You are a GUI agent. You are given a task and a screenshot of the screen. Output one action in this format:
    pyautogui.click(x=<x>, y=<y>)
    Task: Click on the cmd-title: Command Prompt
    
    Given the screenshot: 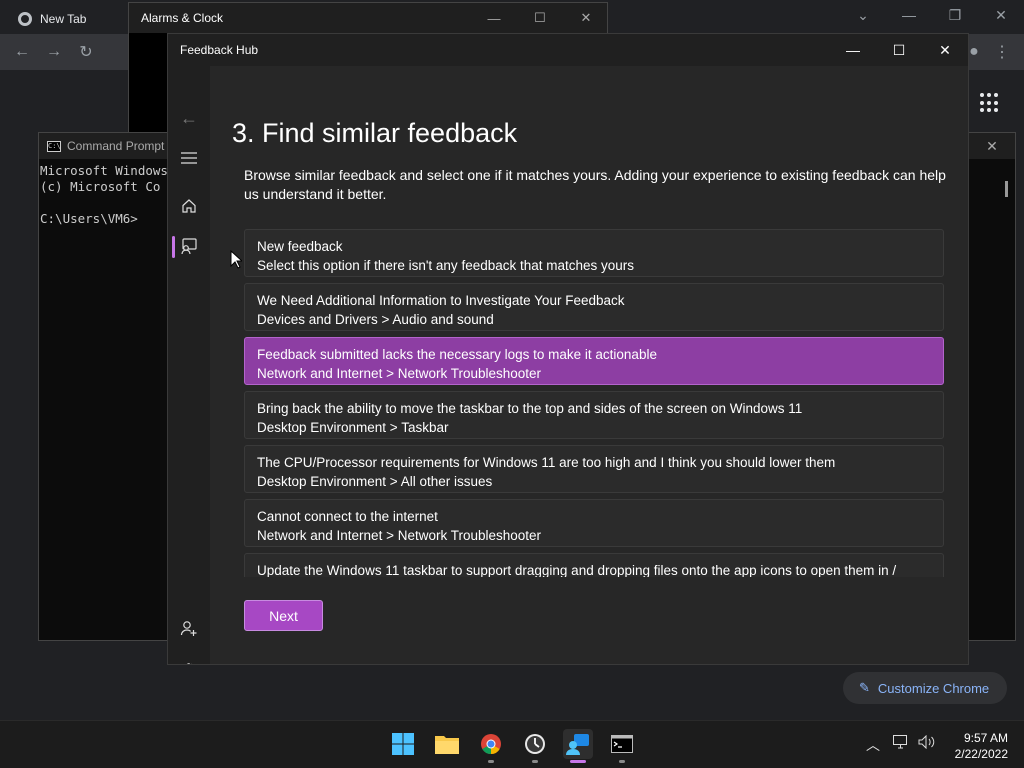 What is the action you would take?
    pyautogui.click(x=116, y=146)
    